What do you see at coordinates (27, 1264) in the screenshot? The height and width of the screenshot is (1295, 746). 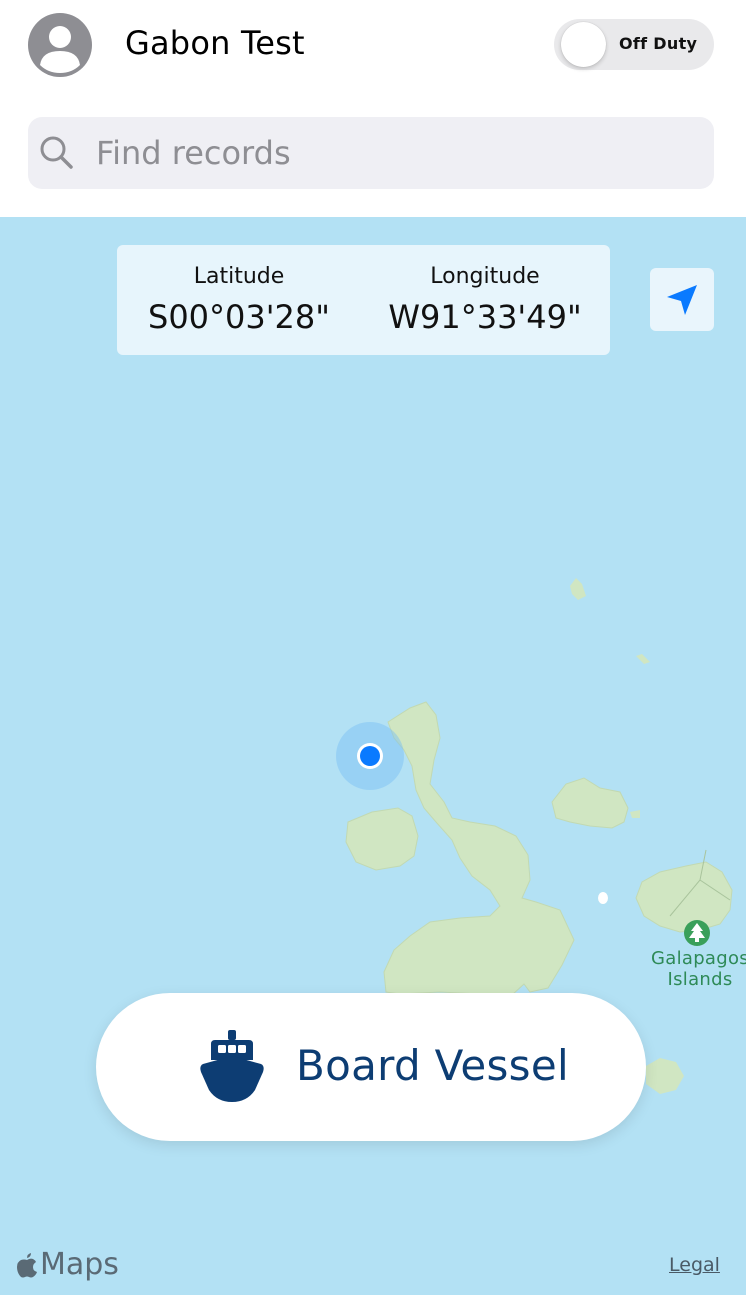 I see `apple-logo-icon` at bounding box center [27, 1264].